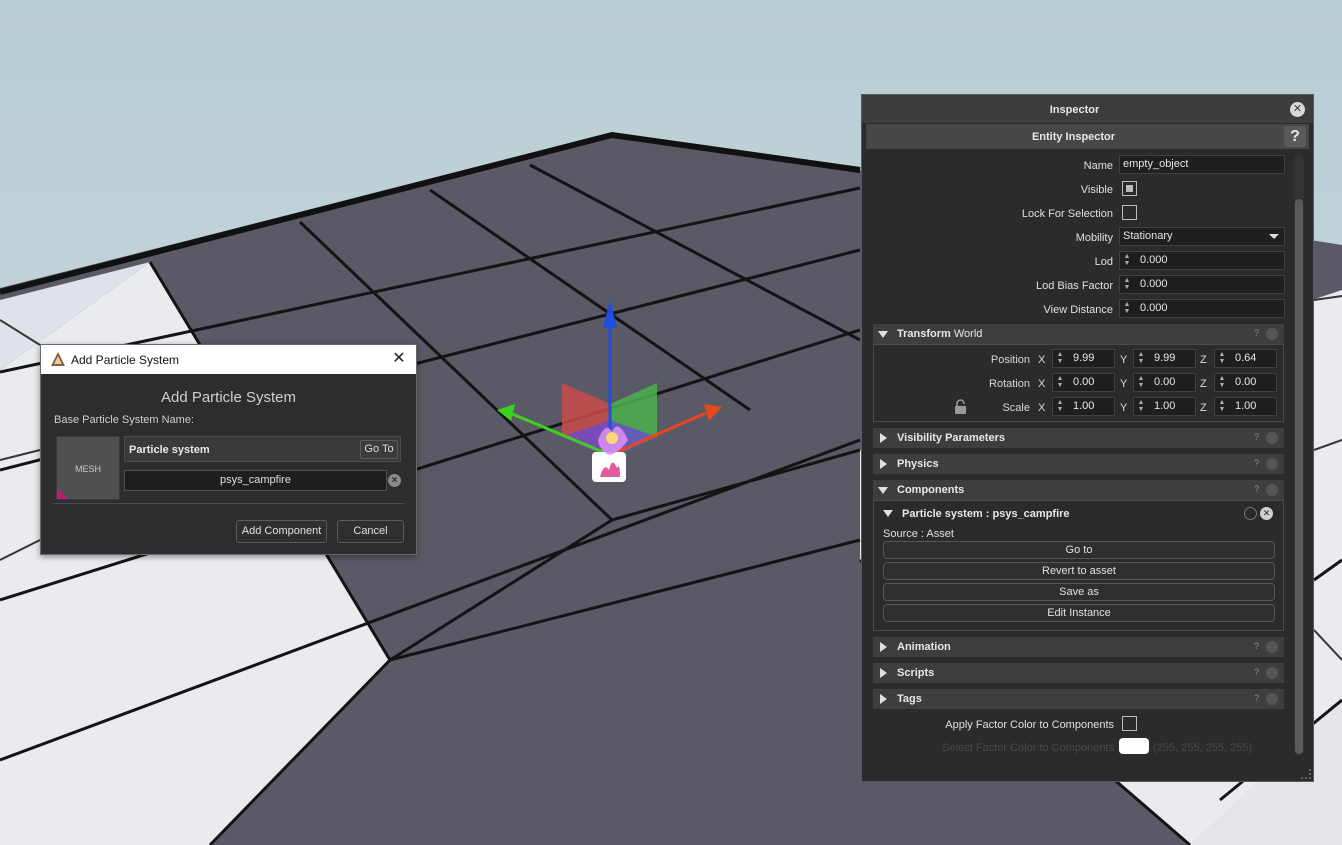 The image size is (1342, 845). I want to click on goto-button: Go to, so click(1079, 550).